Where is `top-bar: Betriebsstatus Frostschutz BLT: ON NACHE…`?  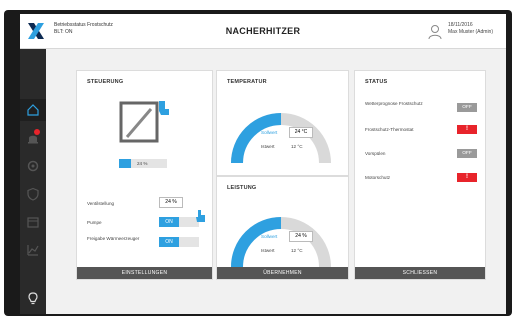 top-bar: Betriebsstatus Frostschutz BLT: ON NACHE… is located at coordinates (263, 31).